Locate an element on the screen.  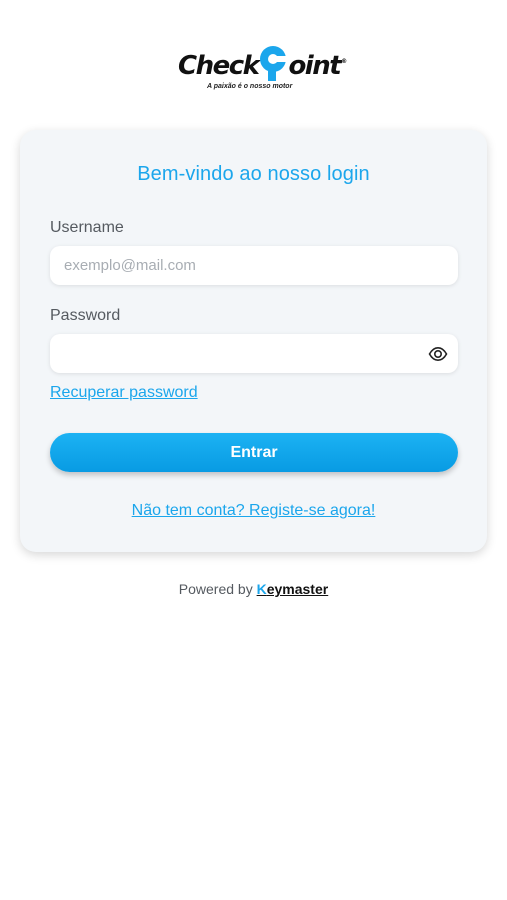
password-field-container is located at coordinates (254, 353).